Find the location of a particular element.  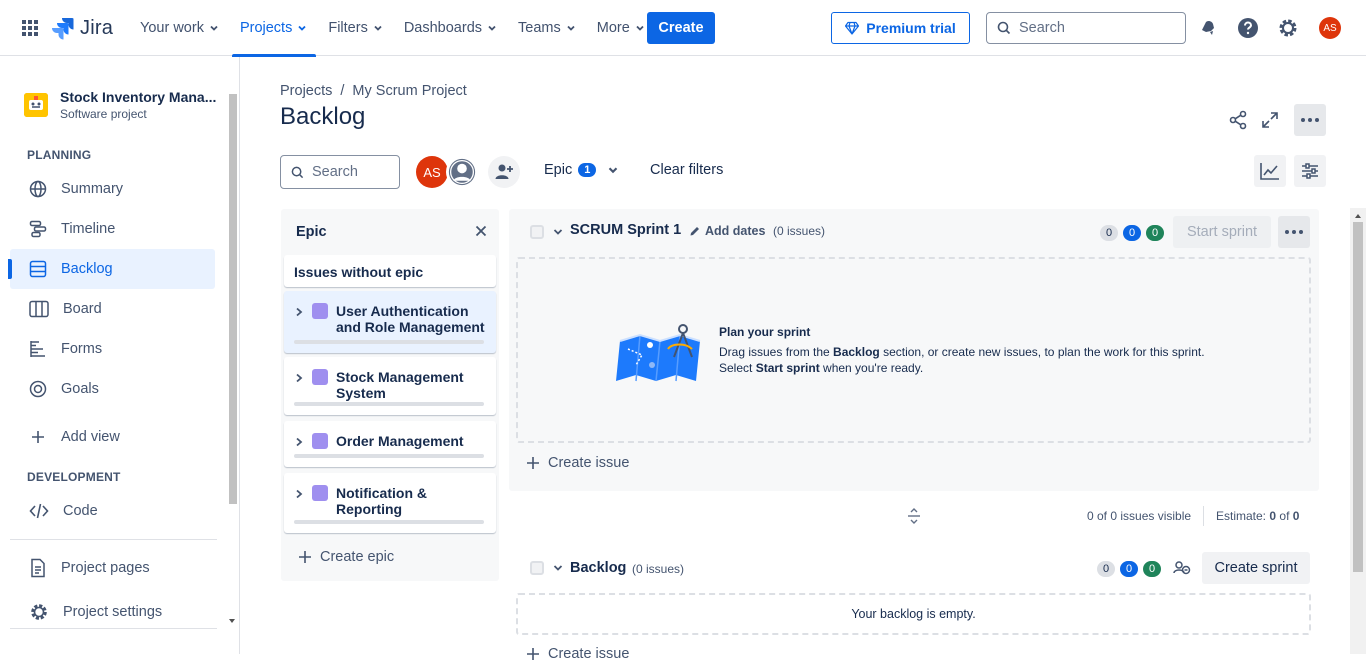

notifications-icon is located at coordinates (1208, 28).